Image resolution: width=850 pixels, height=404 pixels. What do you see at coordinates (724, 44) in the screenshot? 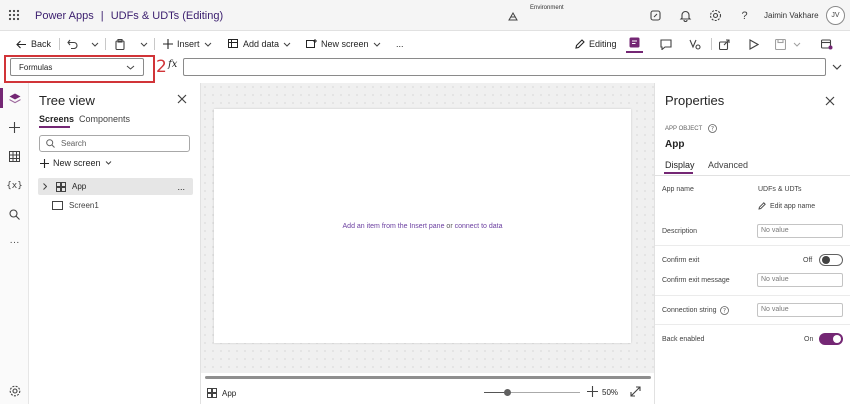
I see `share-icon` at bounding box center [724, 44].